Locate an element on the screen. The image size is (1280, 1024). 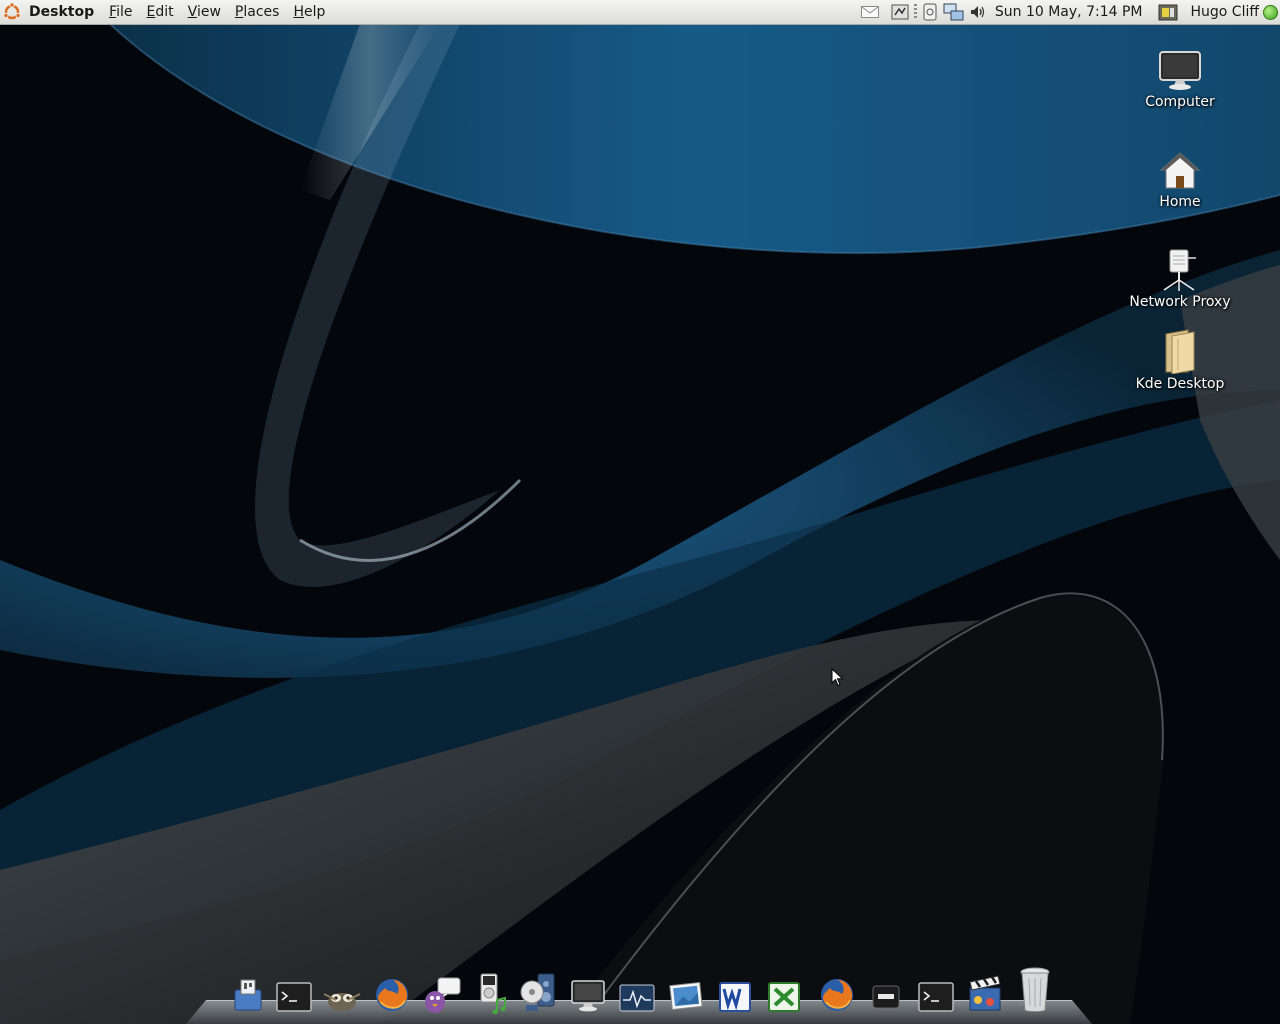
volume-icon is located at coordinates (978, 12).